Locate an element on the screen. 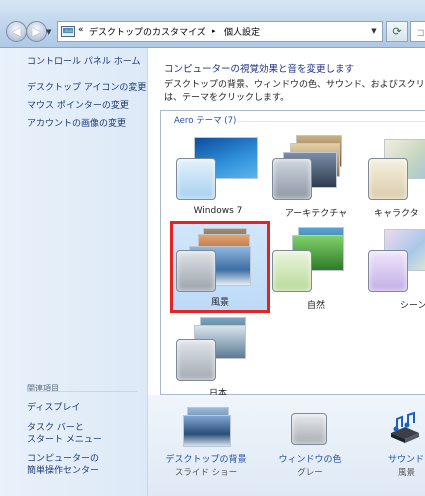 The image size is (425, 496). theme-windows7: Windows 7 is located at coordinates (218, 173).